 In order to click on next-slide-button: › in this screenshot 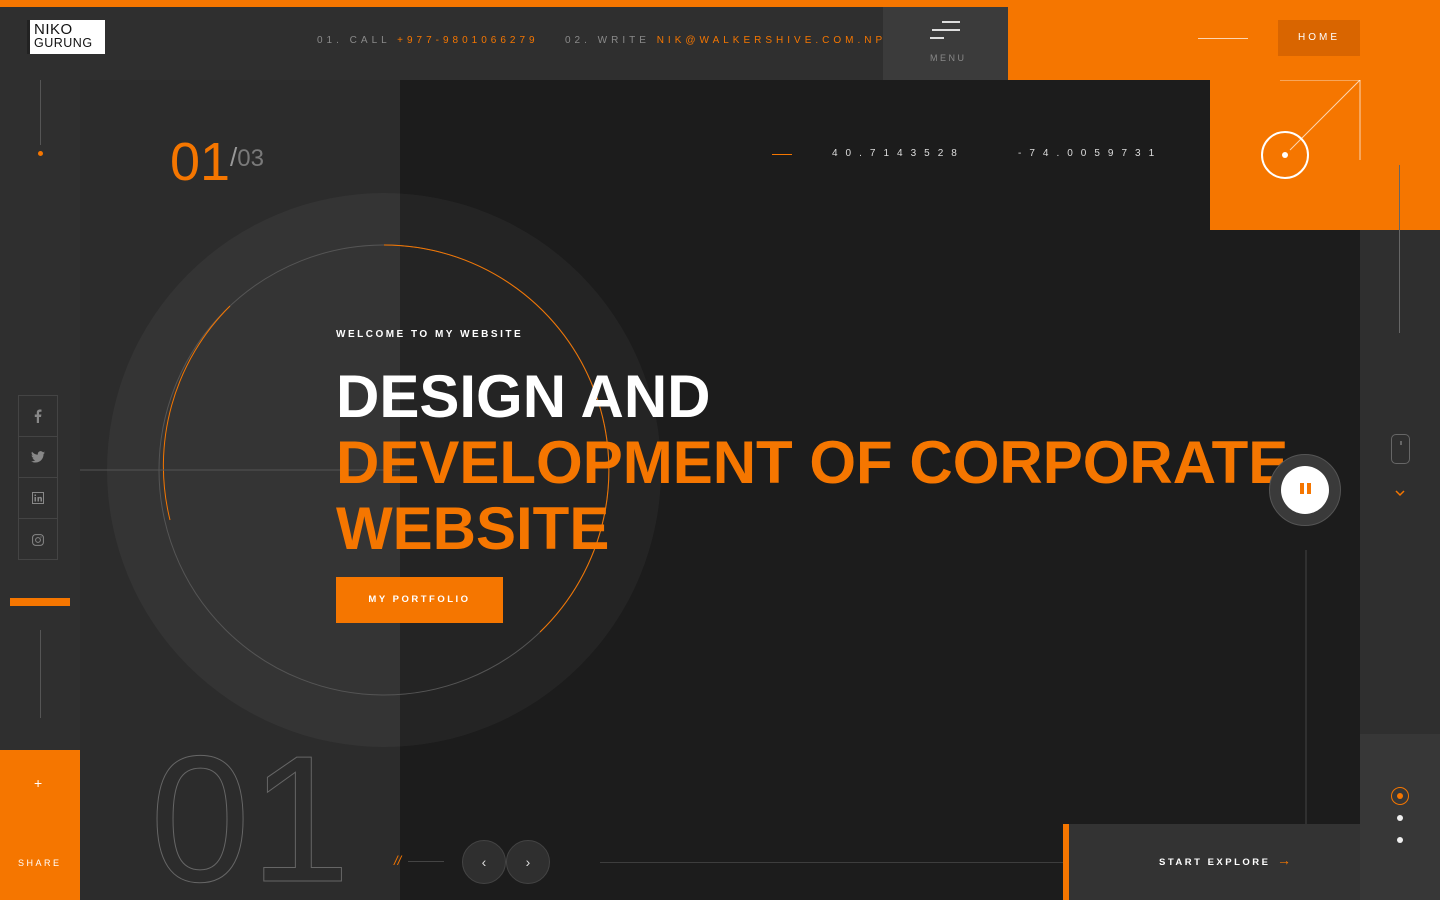, I will do `click(528, 862)`.